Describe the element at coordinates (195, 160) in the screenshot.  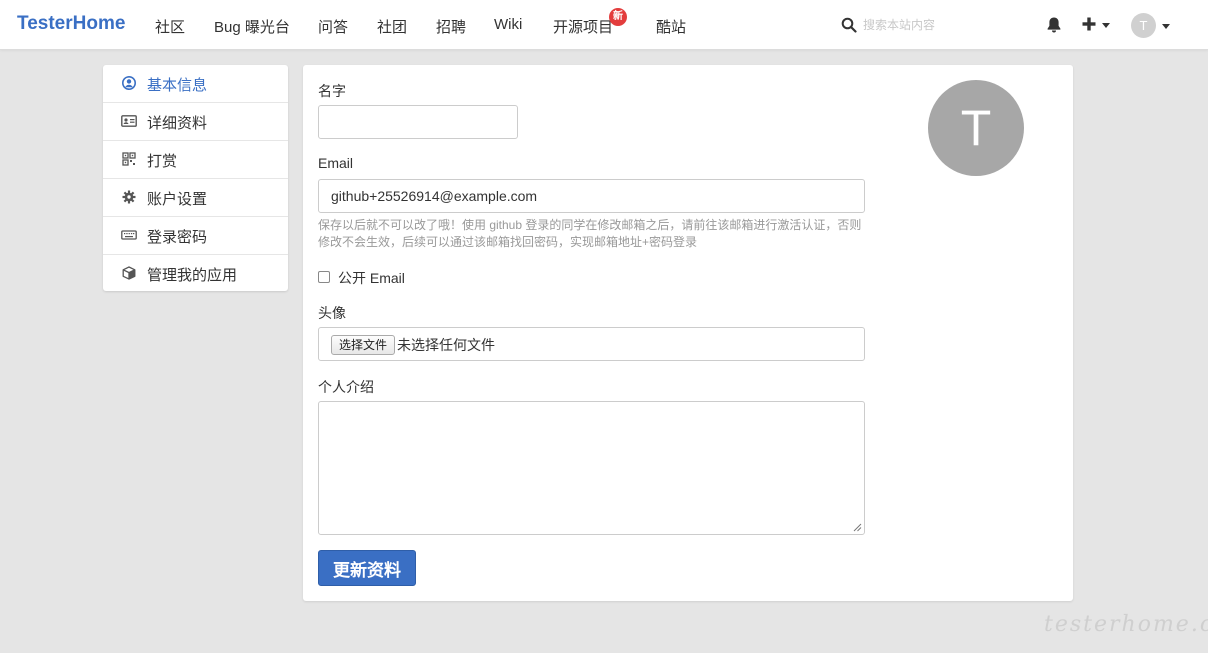
I see `sidebar-item-reward: 打赏` at that location.